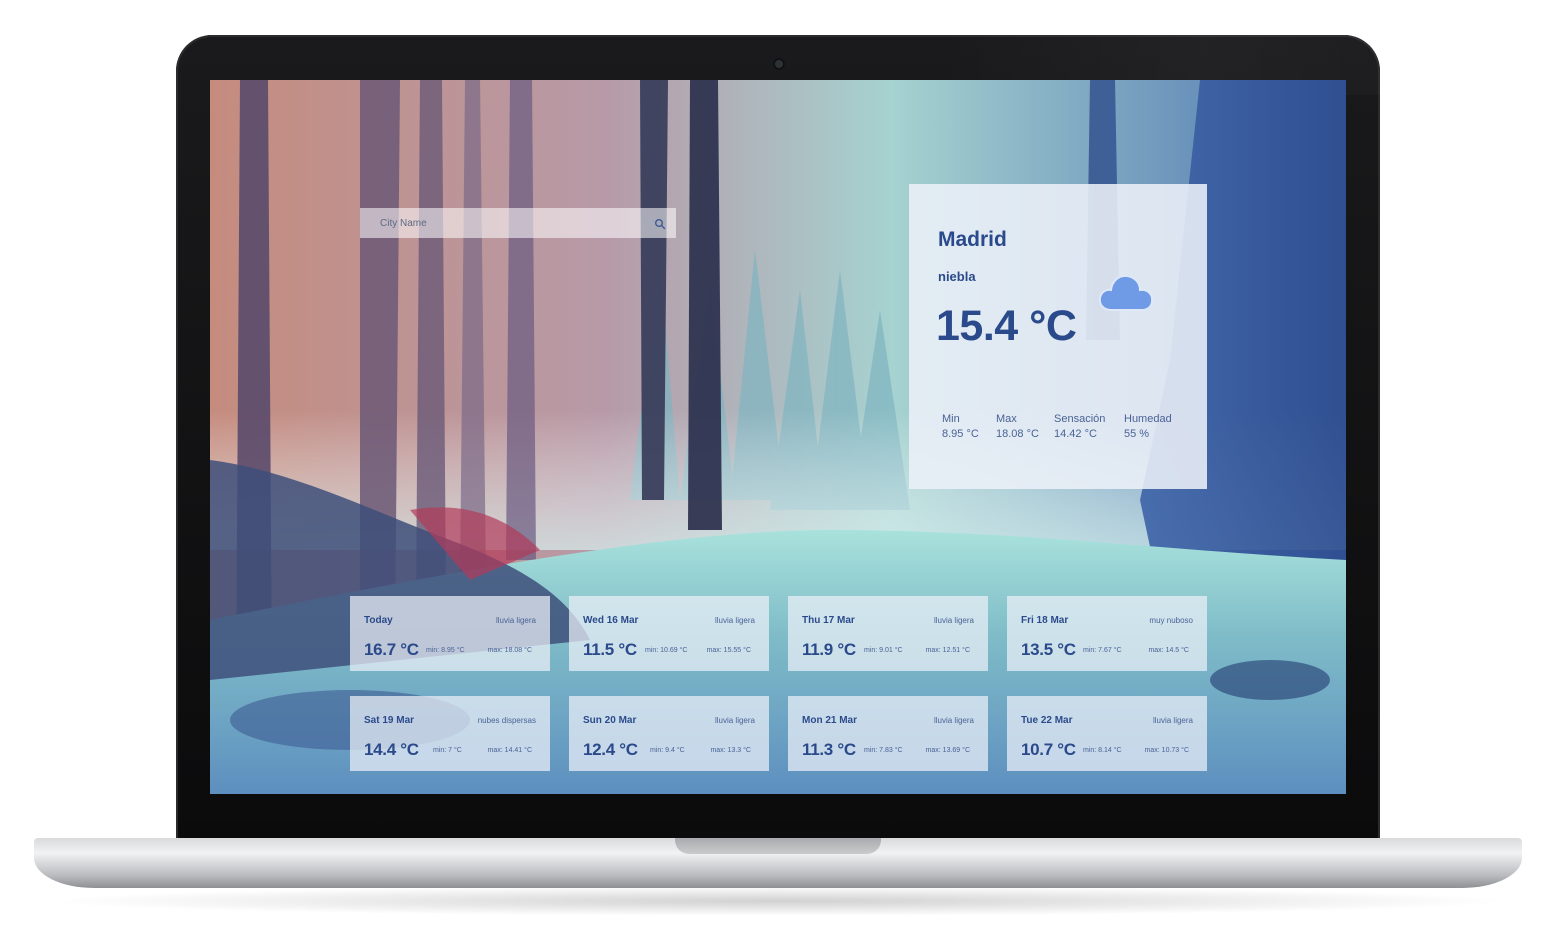  Describe the element at coordinates (951, 419) in the screenshot. I see `stat-min-label: Min` at that location.